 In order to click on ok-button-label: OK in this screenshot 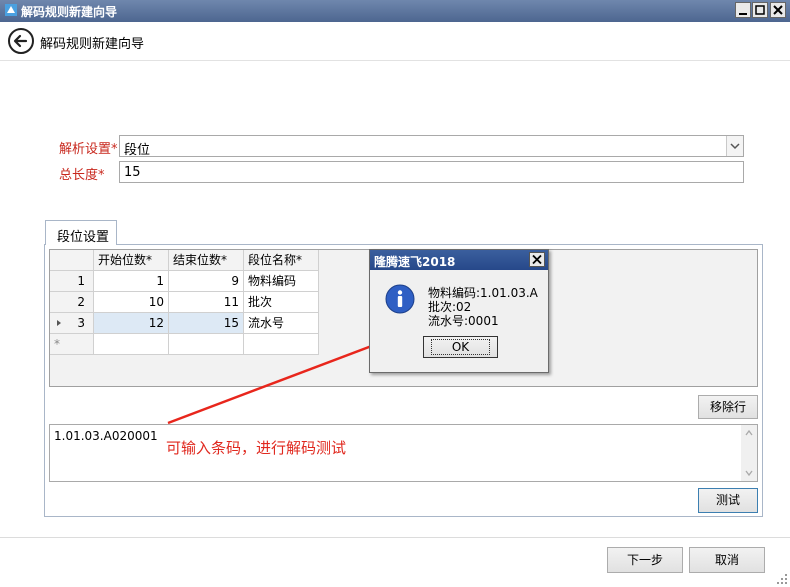, I will do `click(460, 347)`.